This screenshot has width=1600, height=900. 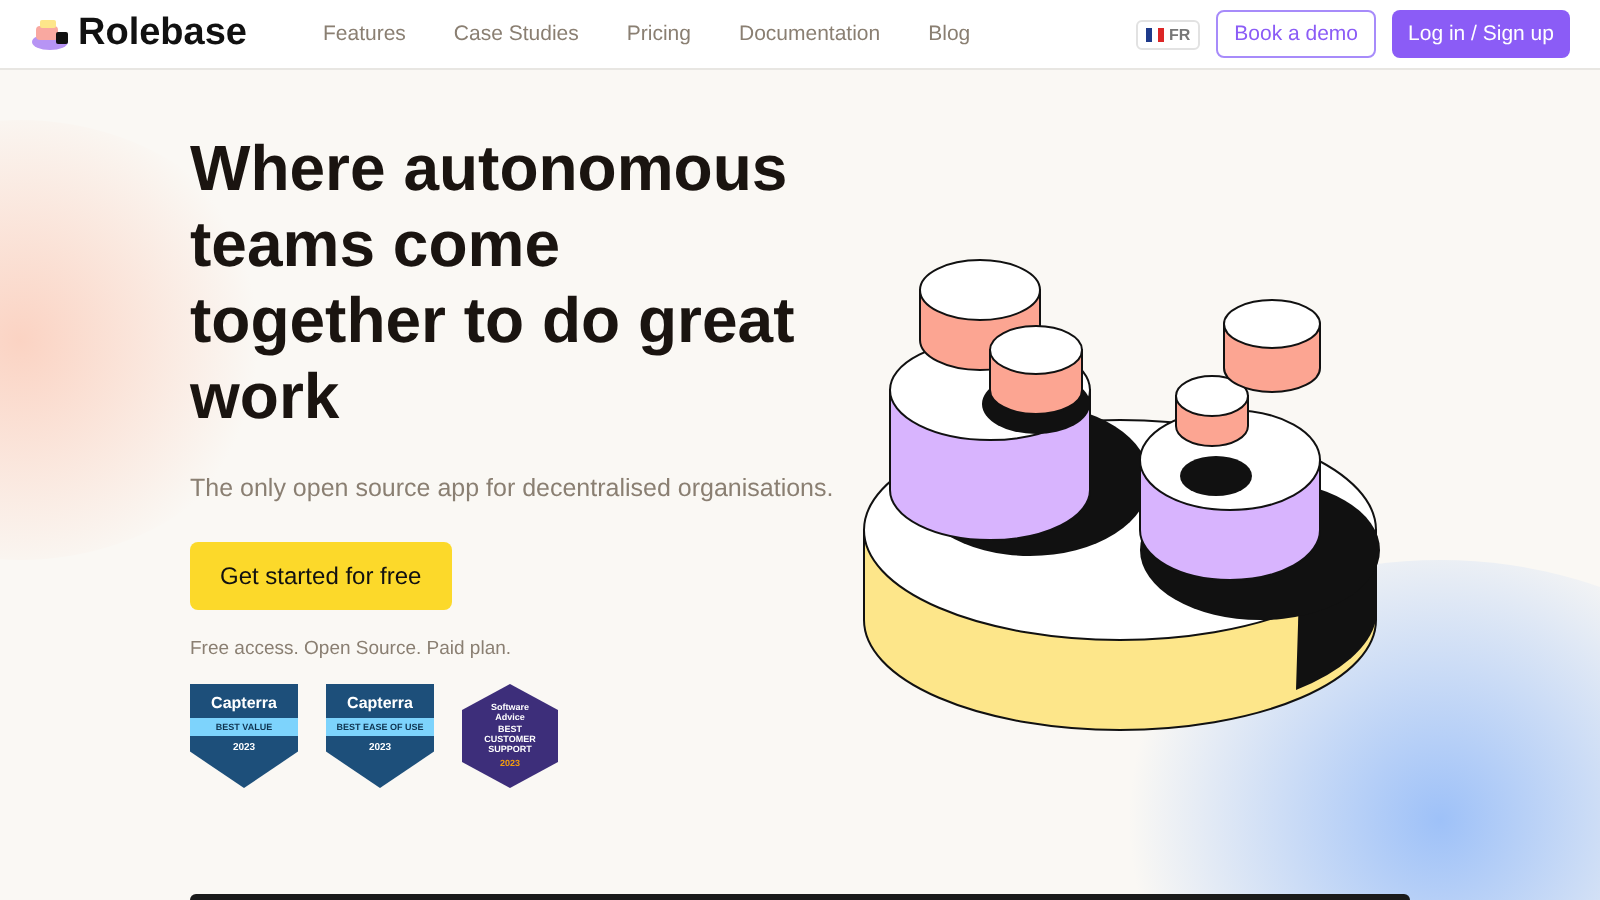 What do you see at coordinates (512, 488) in the screenshot?
I see `hero-subtitle: The only open source app for decentralised organisations.` at bounding box center [512, 488].